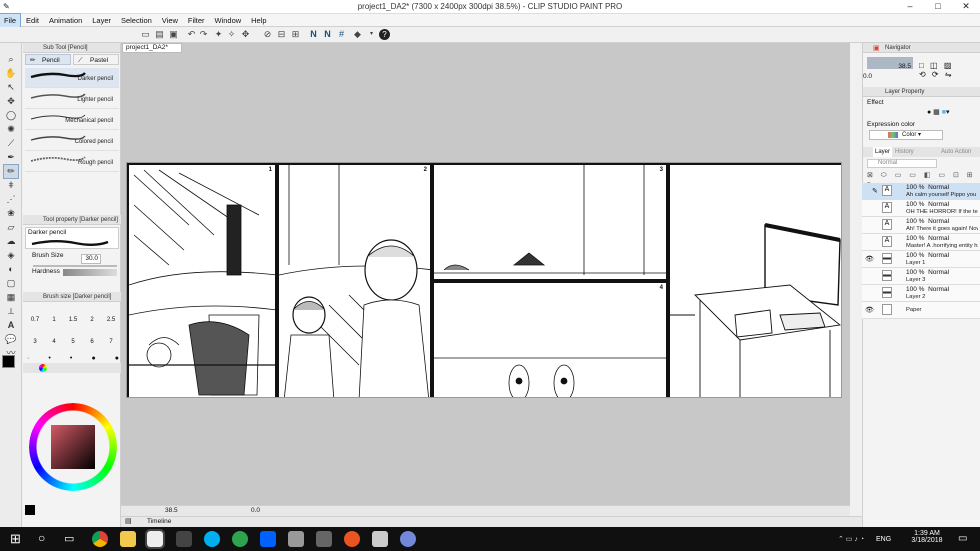  Describe the element at coordinates (100, 539) in the screenshot. I see `chrome-icon` at that location.